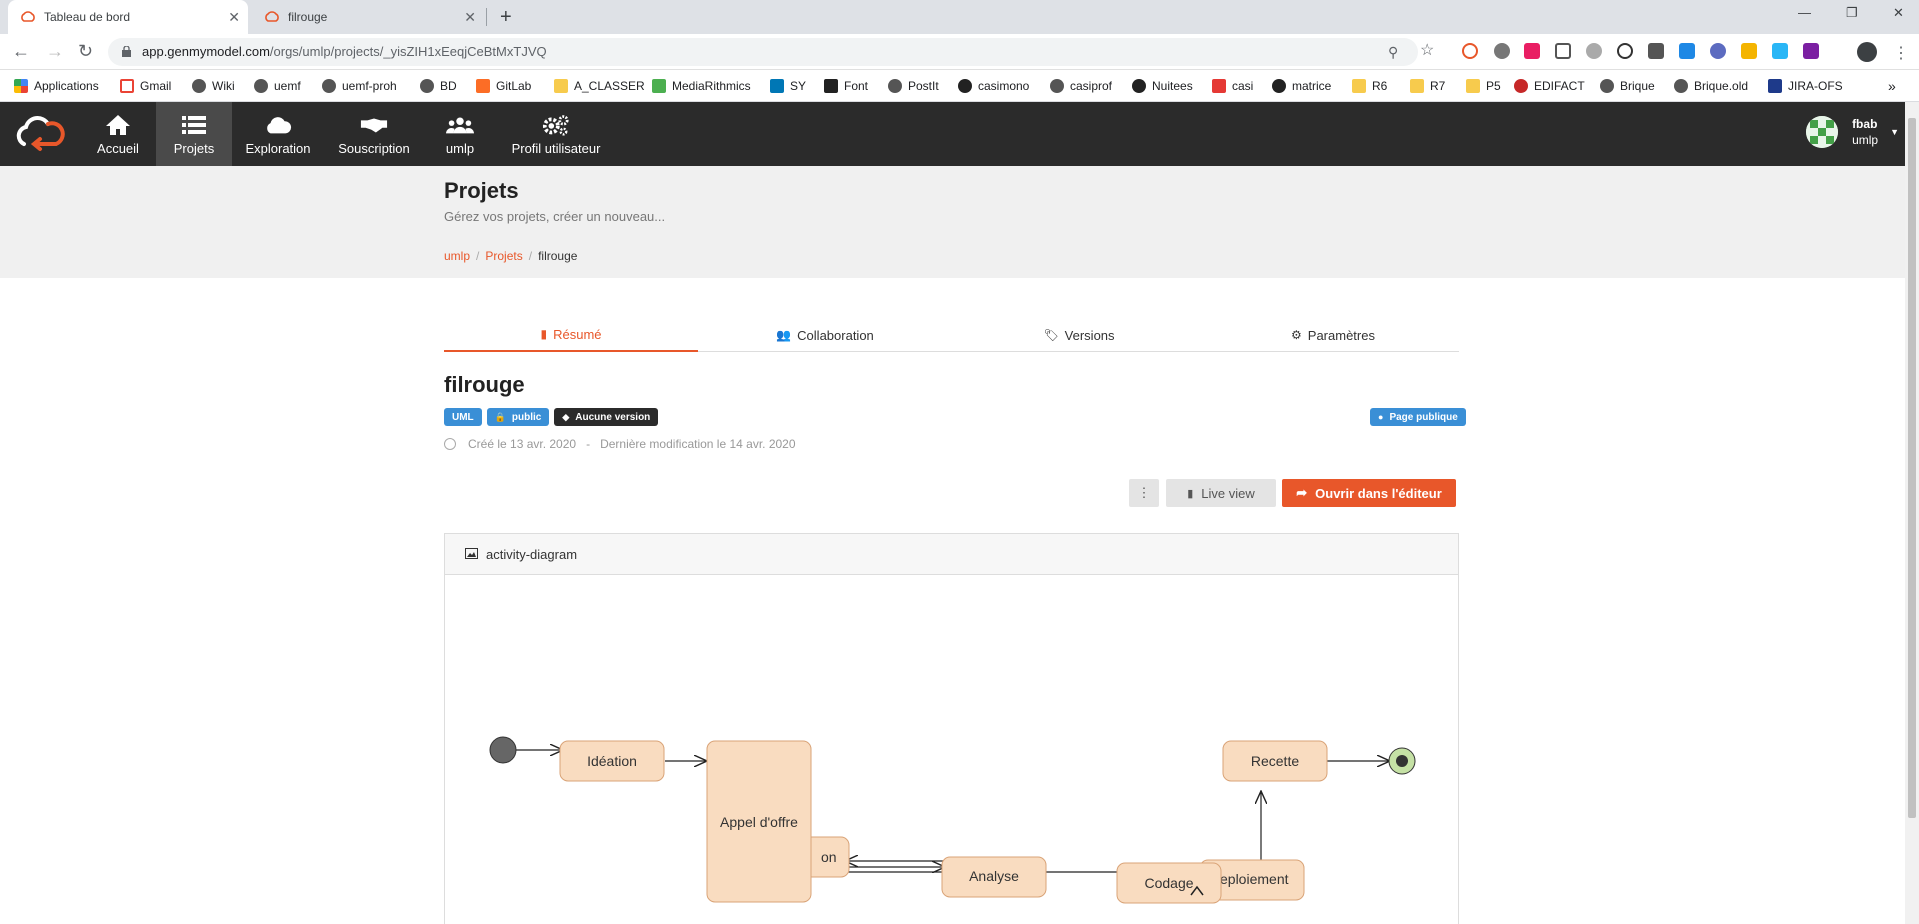 This screenshot has width=1919, height=924. I want to click on bookmark-casi: casi, so click(1232, 86).